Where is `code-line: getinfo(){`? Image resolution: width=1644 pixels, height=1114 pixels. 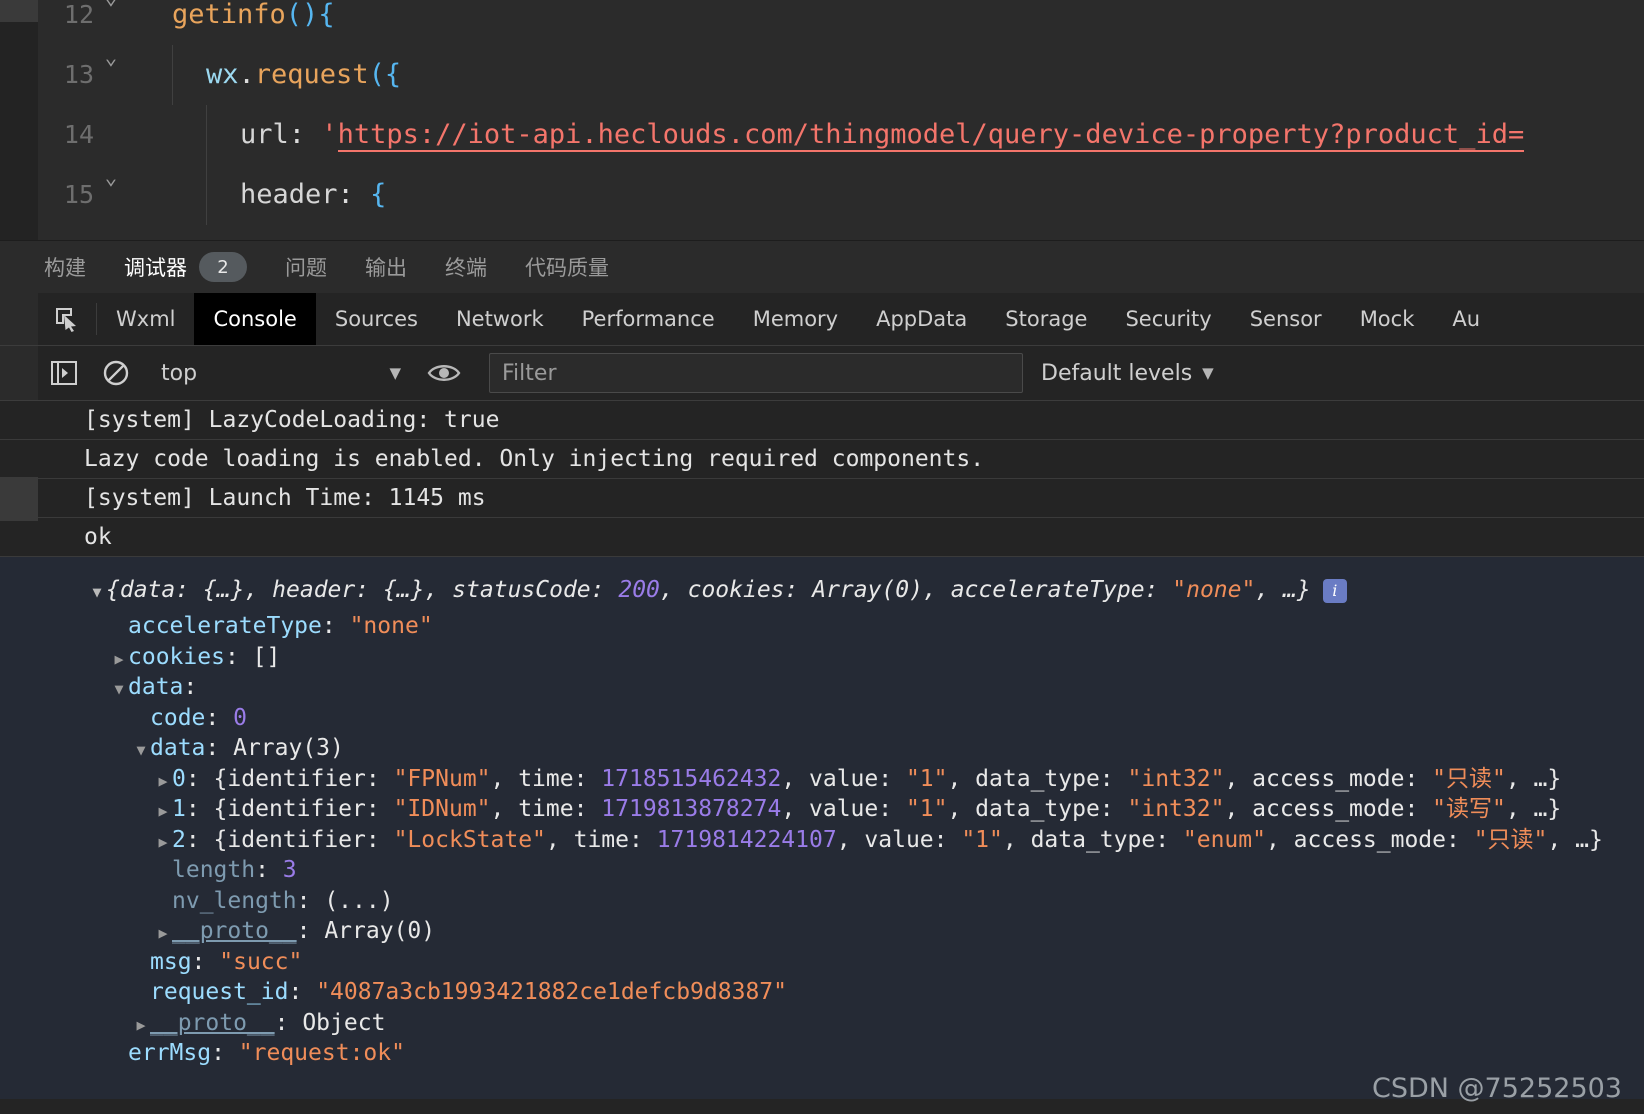
code-line: getinfo(){ is located at coordinates (242, 22).